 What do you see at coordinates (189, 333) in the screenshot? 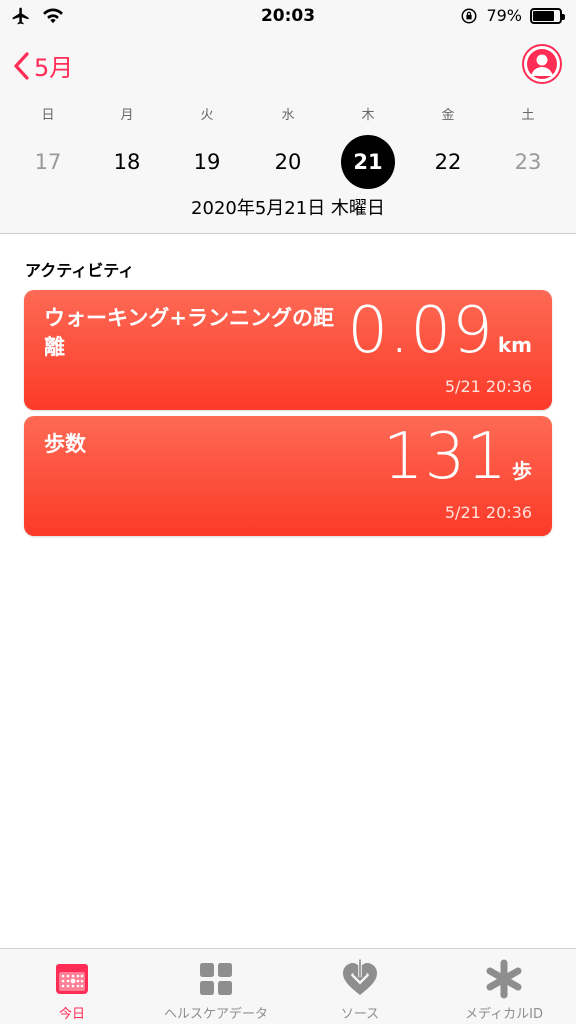
I see `card-title: ウォーキング+ランニングの距離` at bounding box center [189, 333].